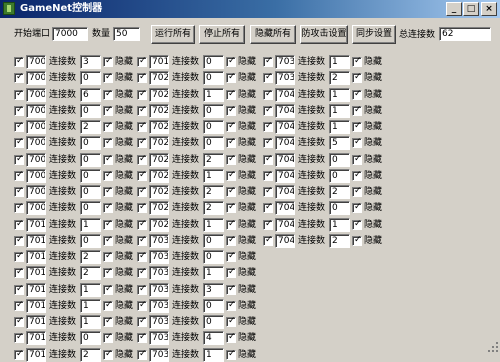 This screenshot has width=500, height=362. I want to click on port-number-field: 7023, so click(159, 127).